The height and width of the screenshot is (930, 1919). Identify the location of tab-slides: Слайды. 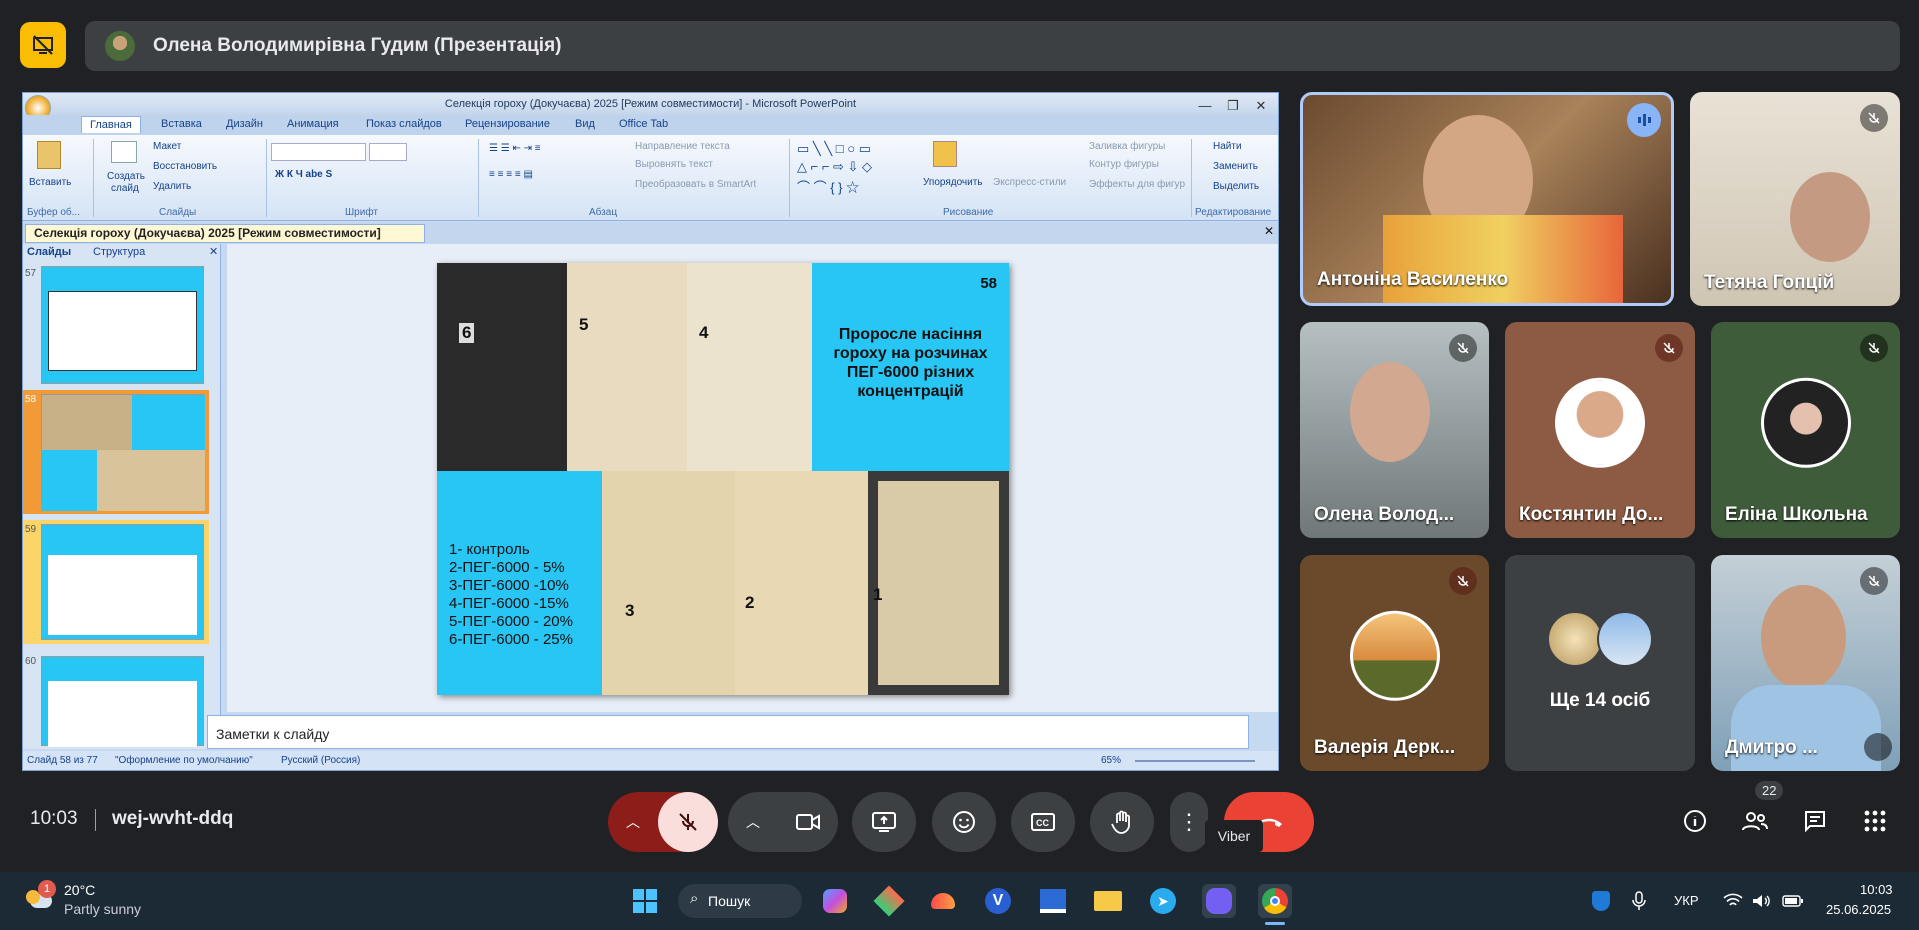
(49, 252).